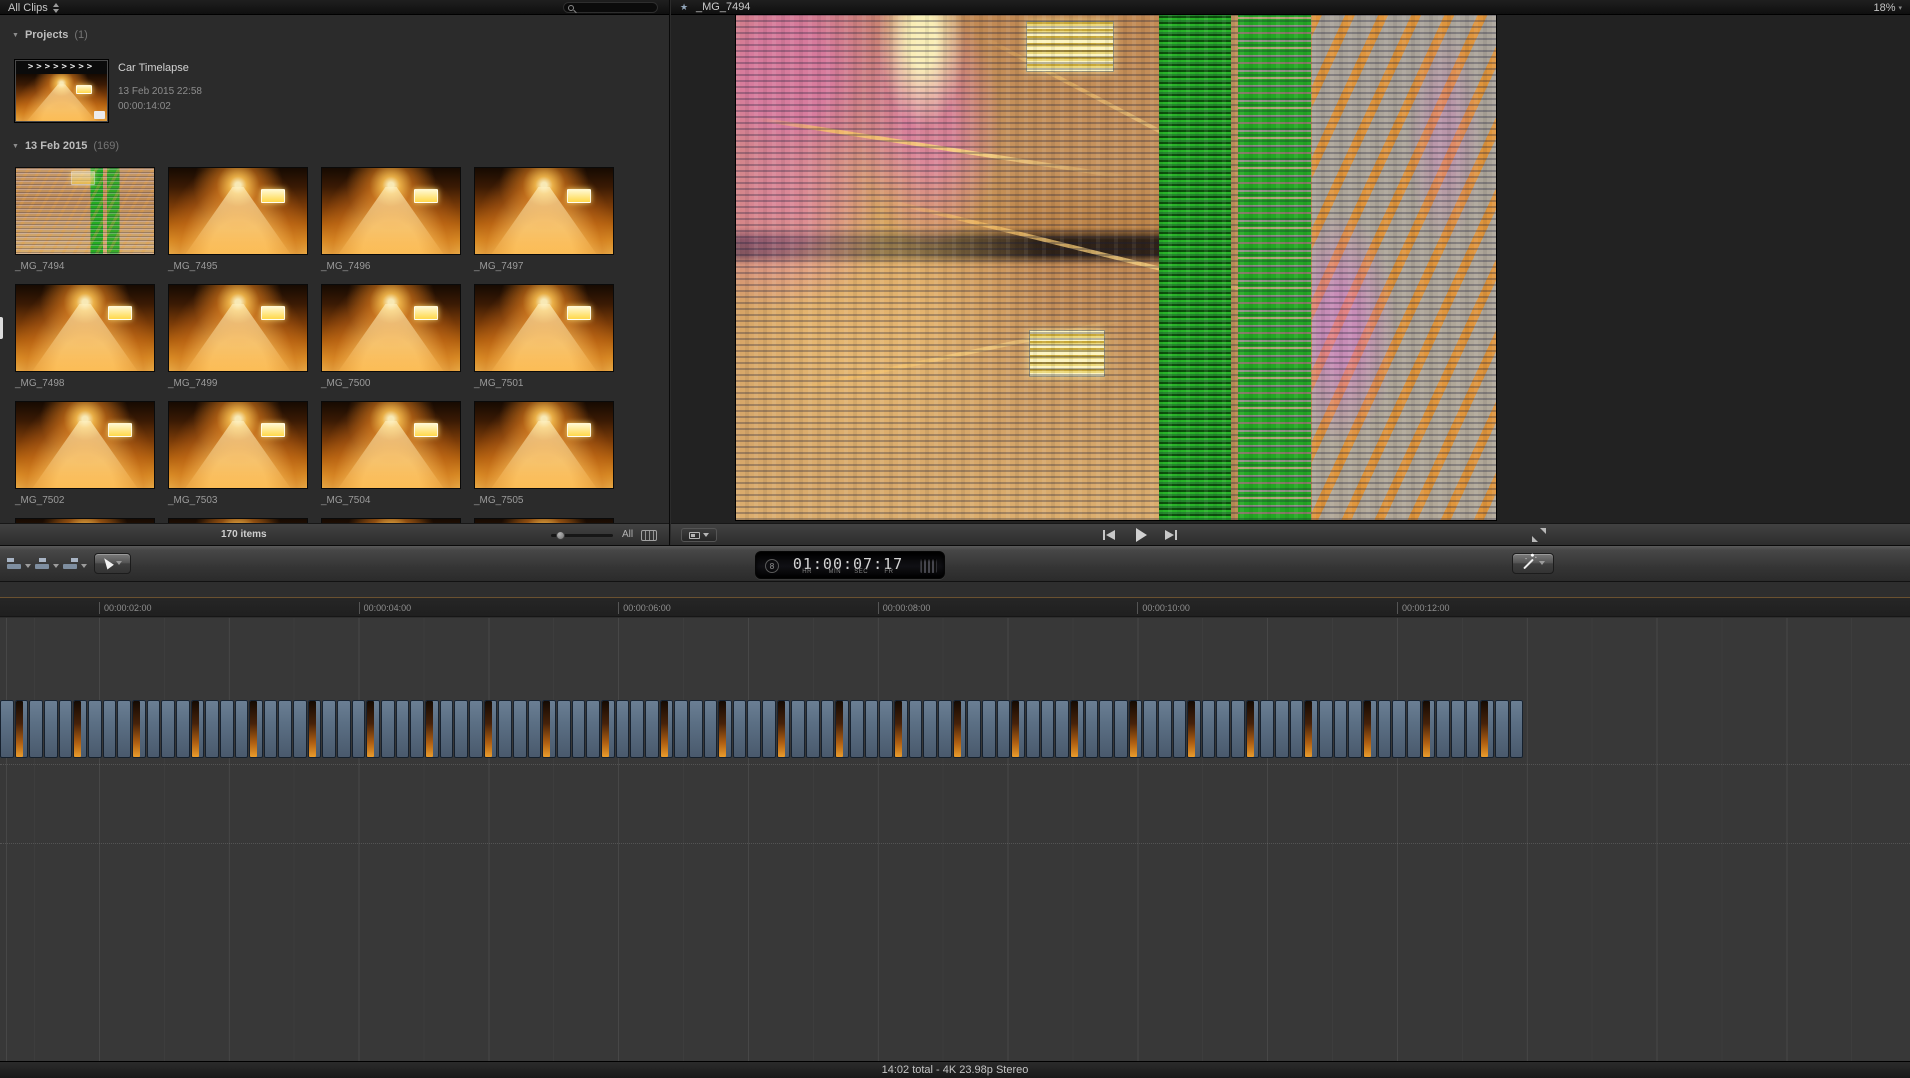 The width and height of the screenshot is (1910, 1078). I want to click on clip-item: _MG_7501, so click(544, 336).